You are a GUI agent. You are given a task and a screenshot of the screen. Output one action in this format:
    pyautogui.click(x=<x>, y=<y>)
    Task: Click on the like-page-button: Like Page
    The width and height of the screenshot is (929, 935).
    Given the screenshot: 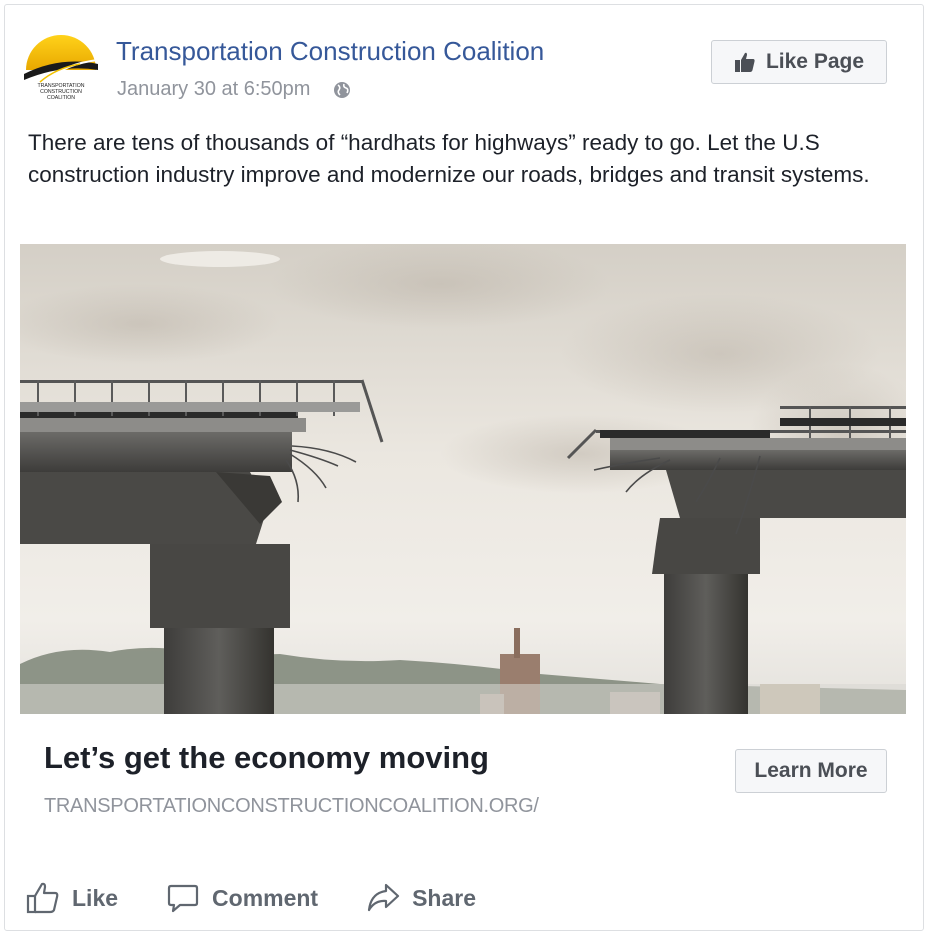 What is the action you would take?
    pyautogui.click(x=799, y=62)
    